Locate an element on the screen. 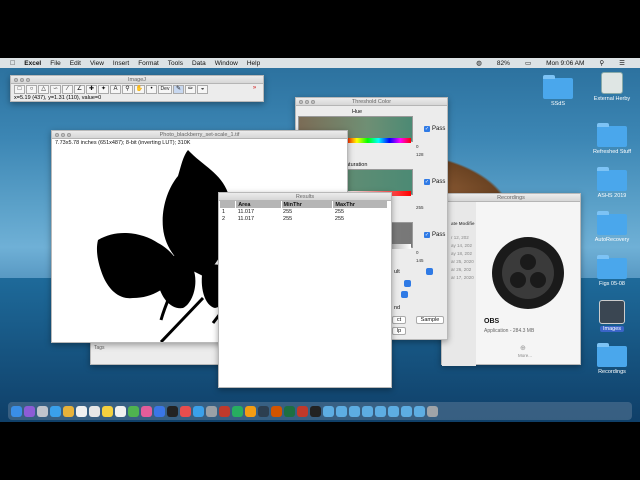  image-titlebar: Photo_blackberry_set-scale_1.tif is located at coordinates (199, 135).